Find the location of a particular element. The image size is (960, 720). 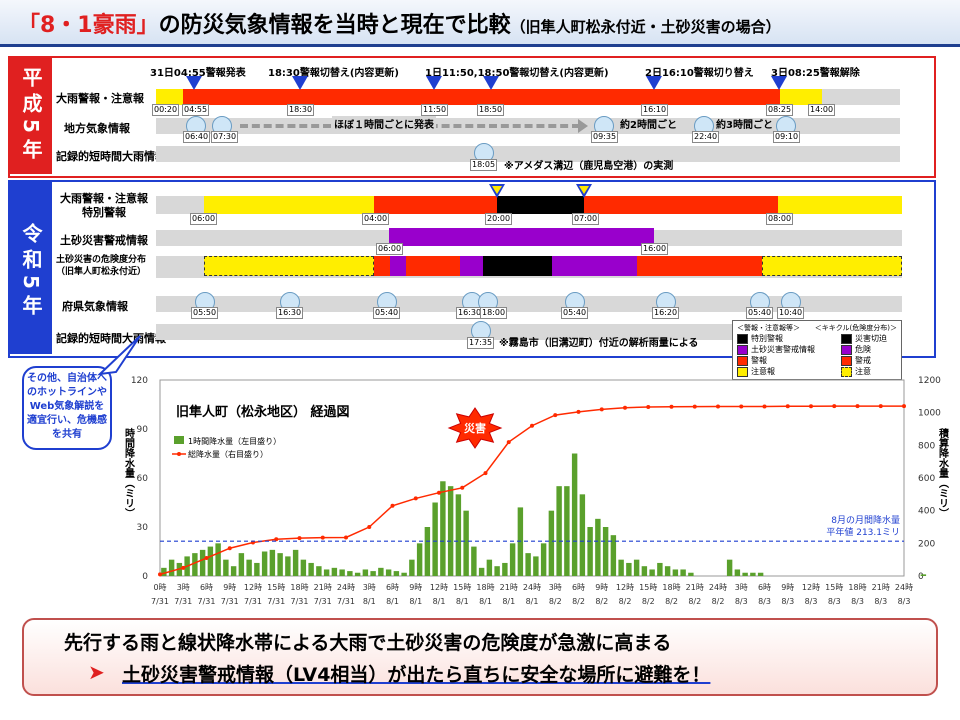

legend-head-kikikuru: ＜キキクル(危険度分布)＞ is located at coordinates (855, 328).